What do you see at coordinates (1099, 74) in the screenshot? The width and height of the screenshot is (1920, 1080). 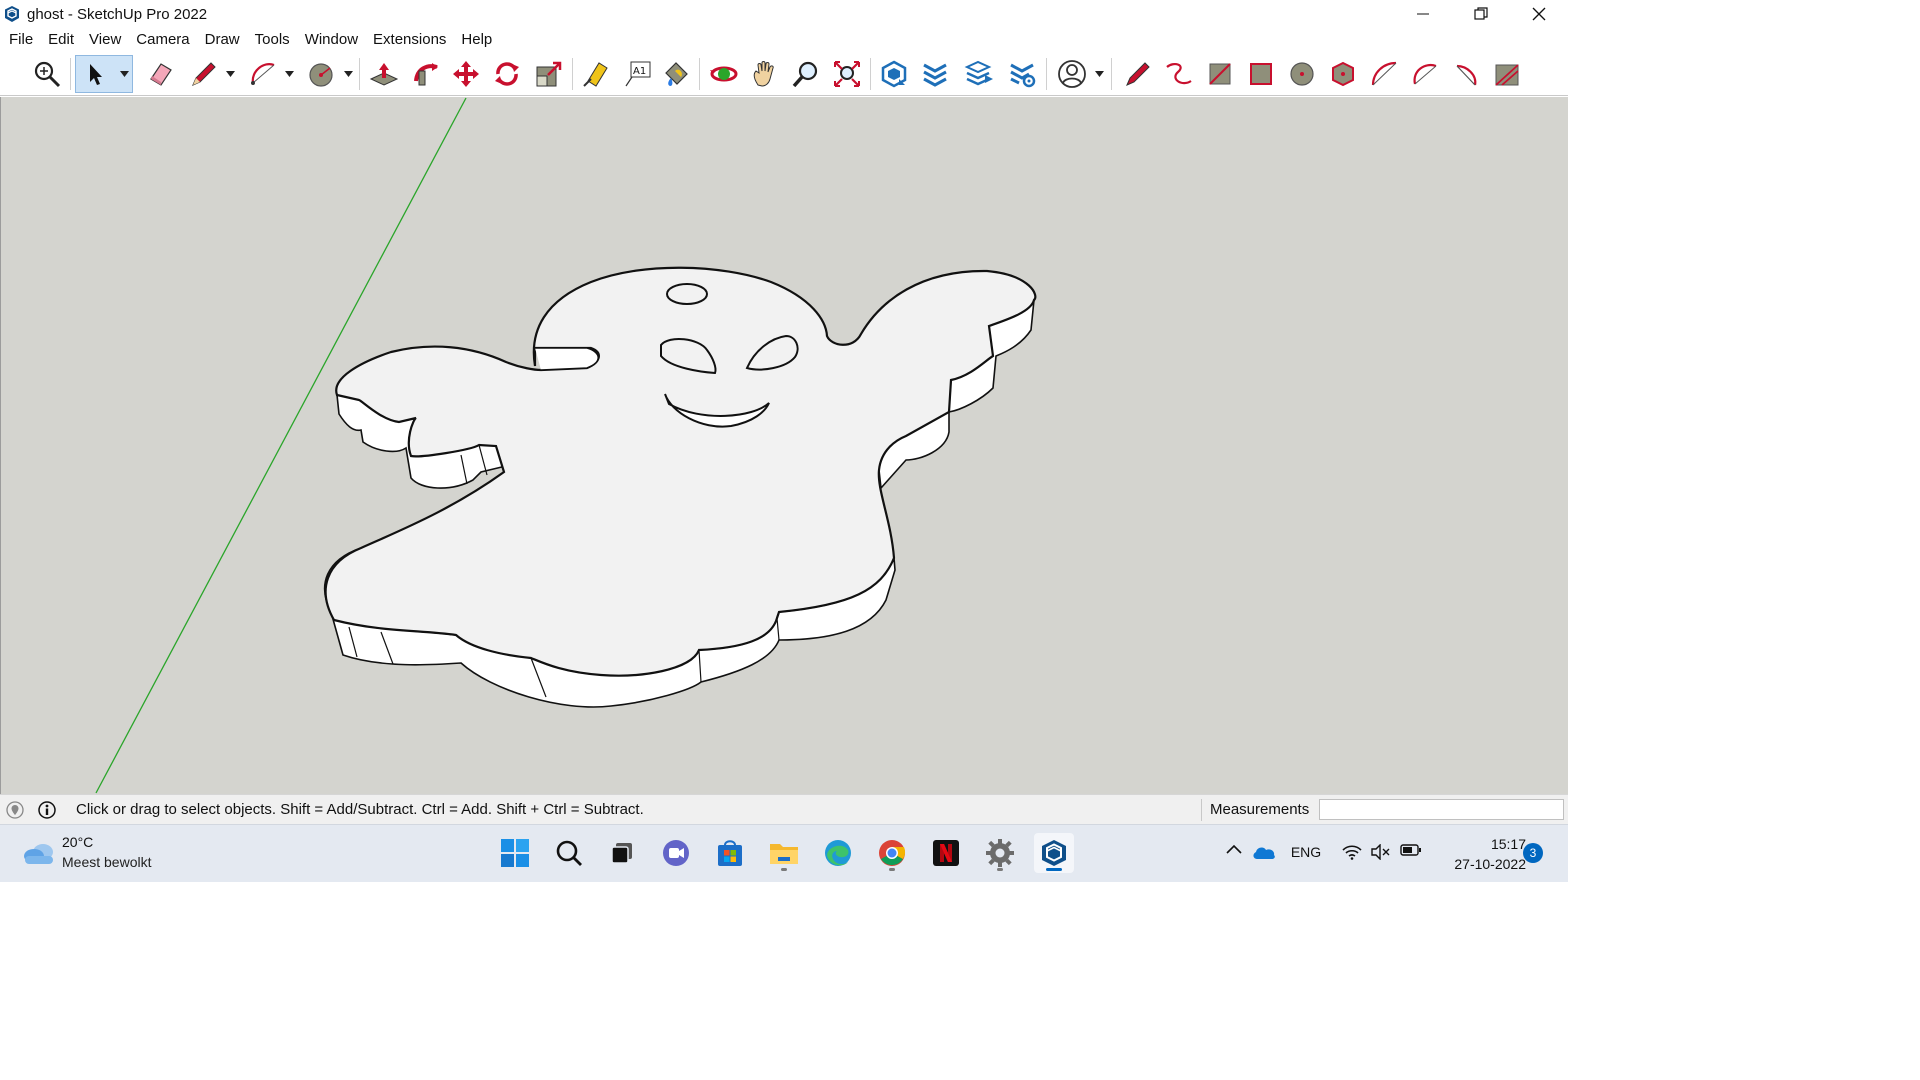 I see `account-dropdown-icon` at bounding box center [1099, 74].